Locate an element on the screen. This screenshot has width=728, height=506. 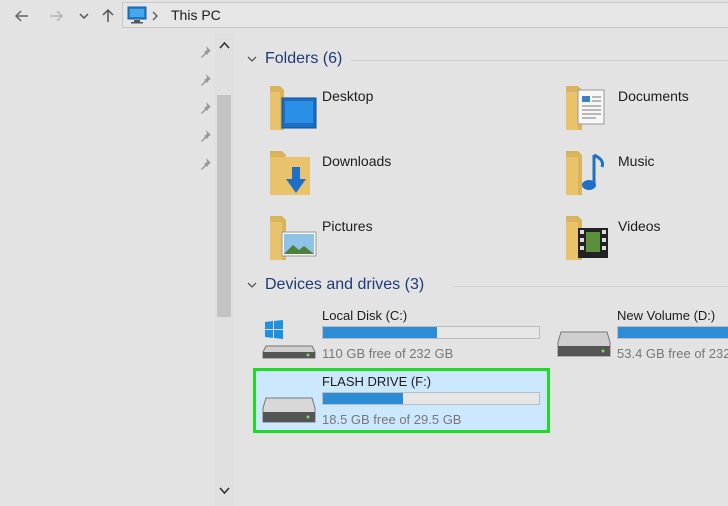
folder-music: Music is located at coordinates (646, 179).